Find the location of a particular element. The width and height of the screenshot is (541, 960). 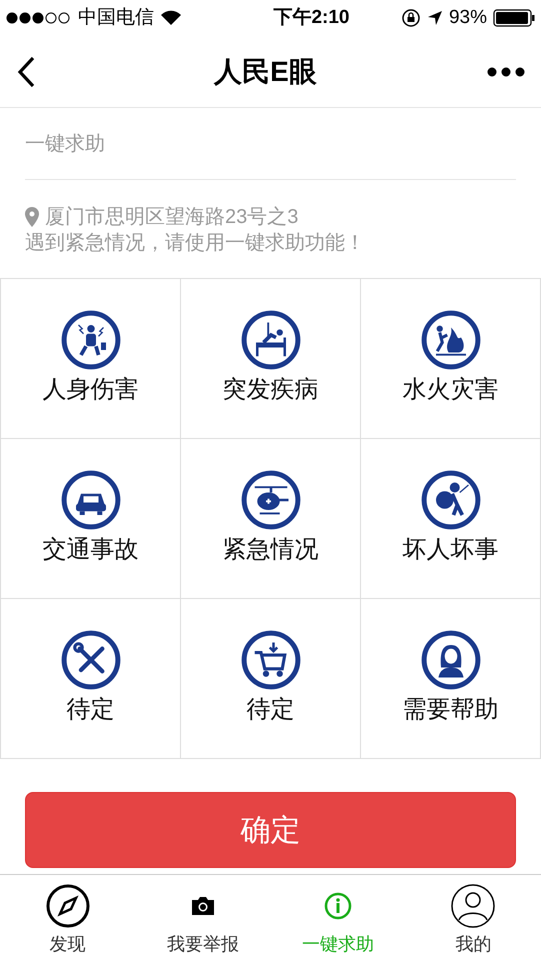

battery-icon is located at coordinates (514, 18).